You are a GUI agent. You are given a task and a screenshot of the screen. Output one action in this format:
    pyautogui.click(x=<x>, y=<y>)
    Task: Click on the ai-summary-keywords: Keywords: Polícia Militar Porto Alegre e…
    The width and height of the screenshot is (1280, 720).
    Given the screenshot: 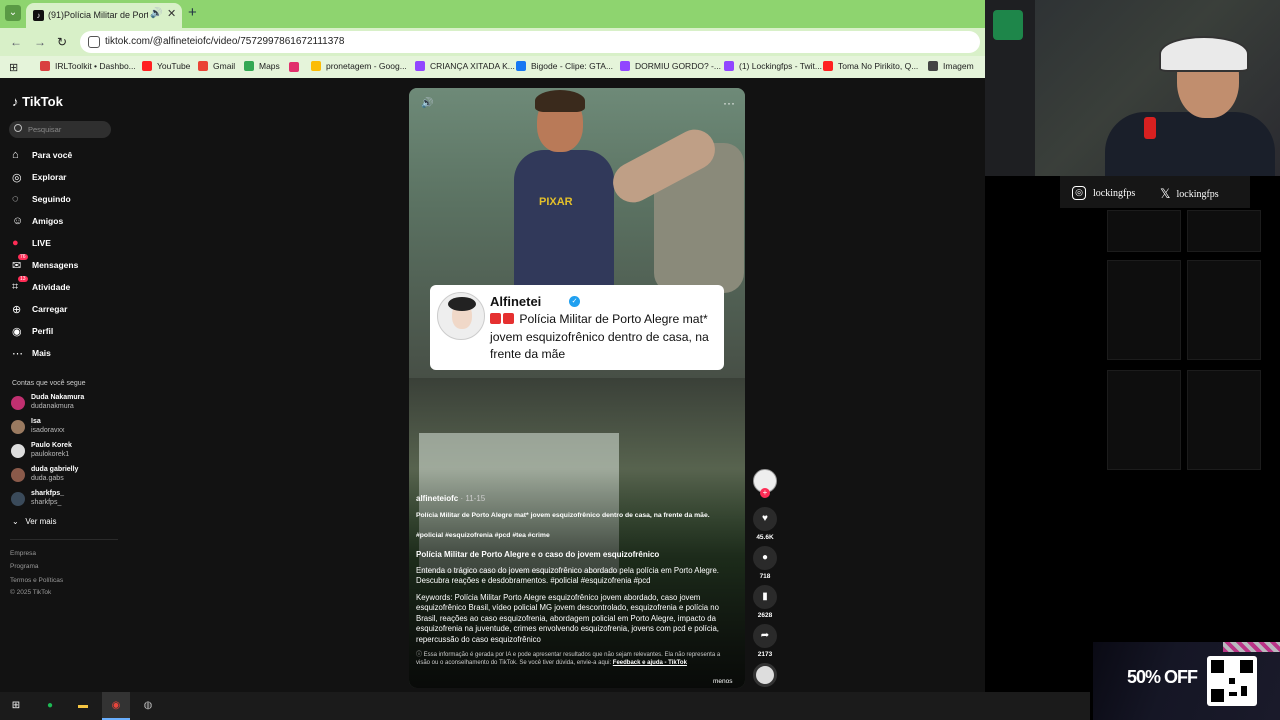 What is the action you would take?
    pyautogui.click(x=567, y=618)
    